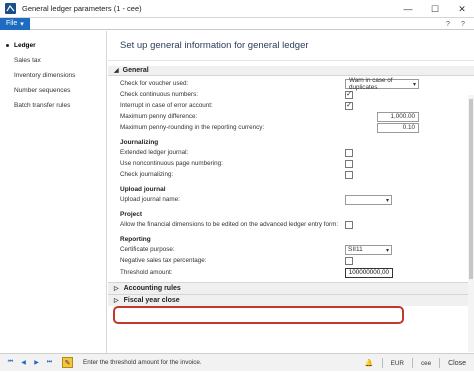 The image size is (474, 372). I want to click on record-navigation: ⏮ ◀ ▶ ⏭, so click(30, 362).